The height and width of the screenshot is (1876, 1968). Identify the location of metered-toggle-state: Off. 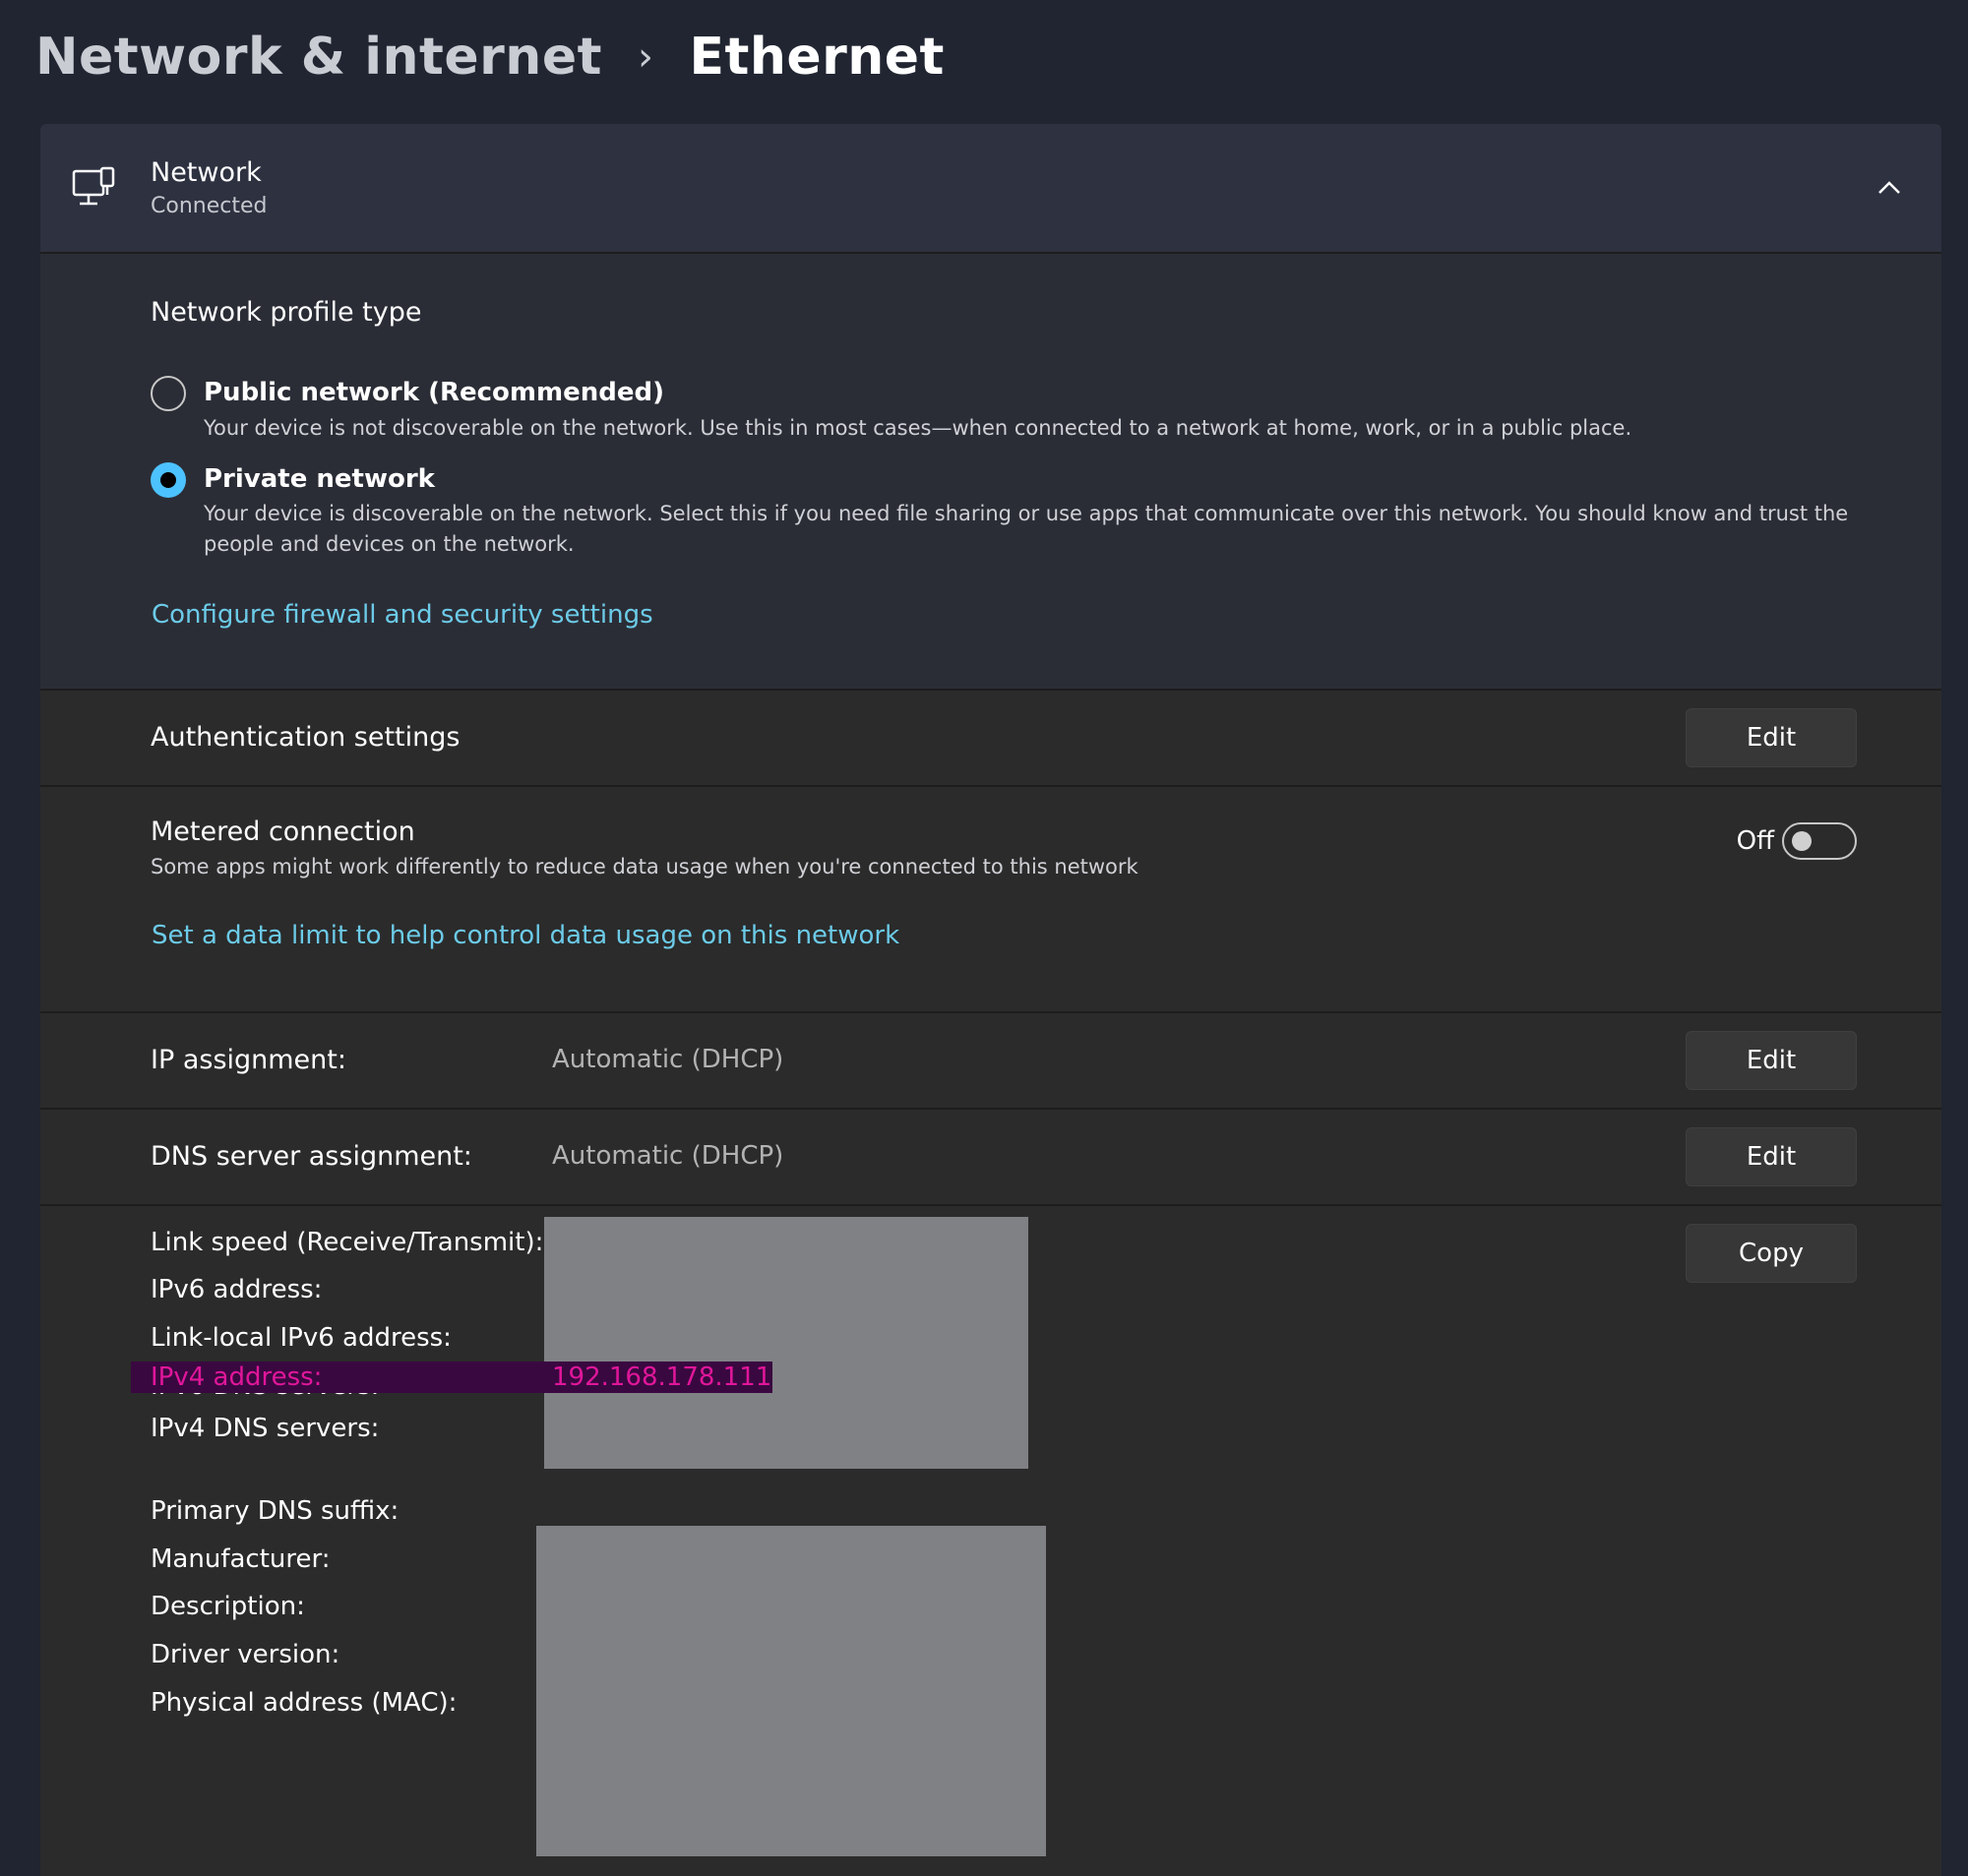
(1755, 841).